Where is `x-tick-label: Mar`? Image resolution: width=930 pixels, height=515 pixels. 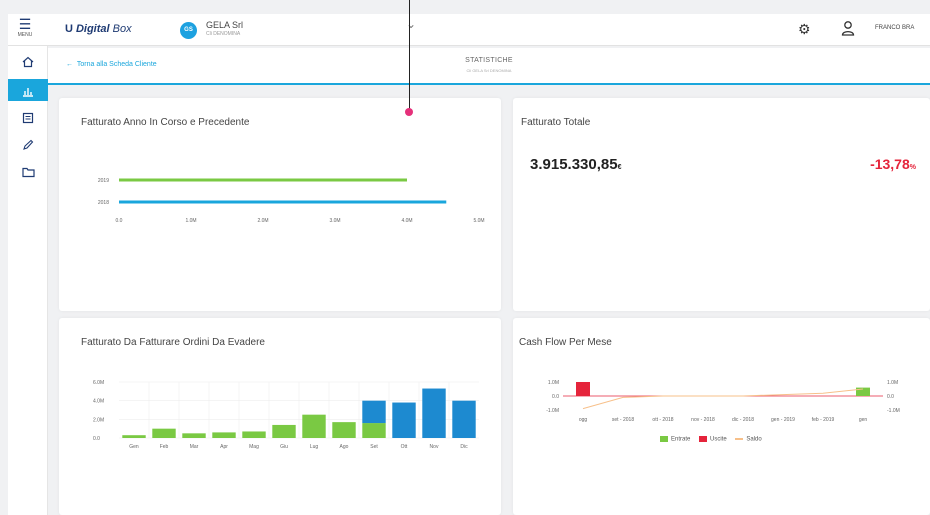
x-tick-label: Mar is located at coordinates (194, 447).